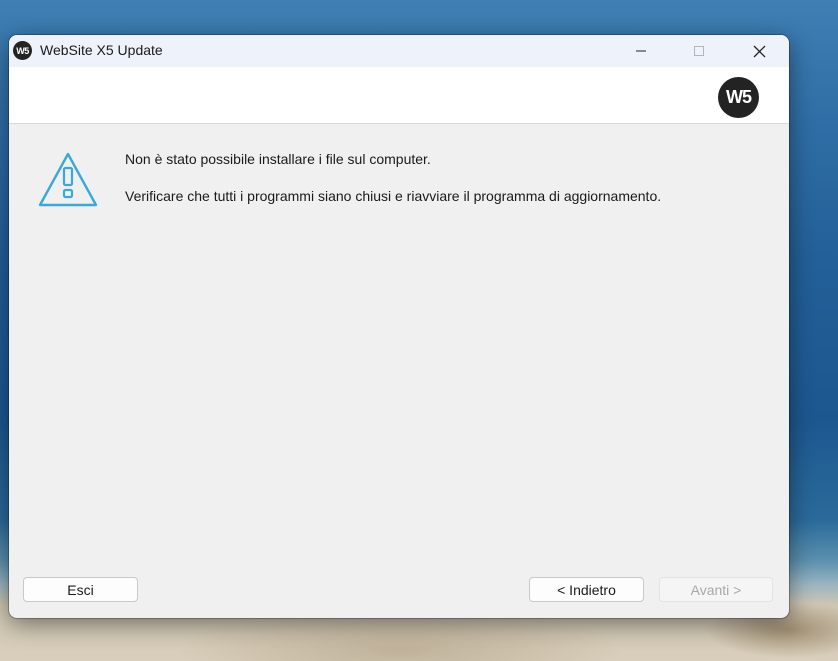 The width and height of the screenshot is (838, 661). What do you see at coordinates (22, 50) in the screenshot?
I see `app-logo-icon: W5` at bounding box center [22, 50].